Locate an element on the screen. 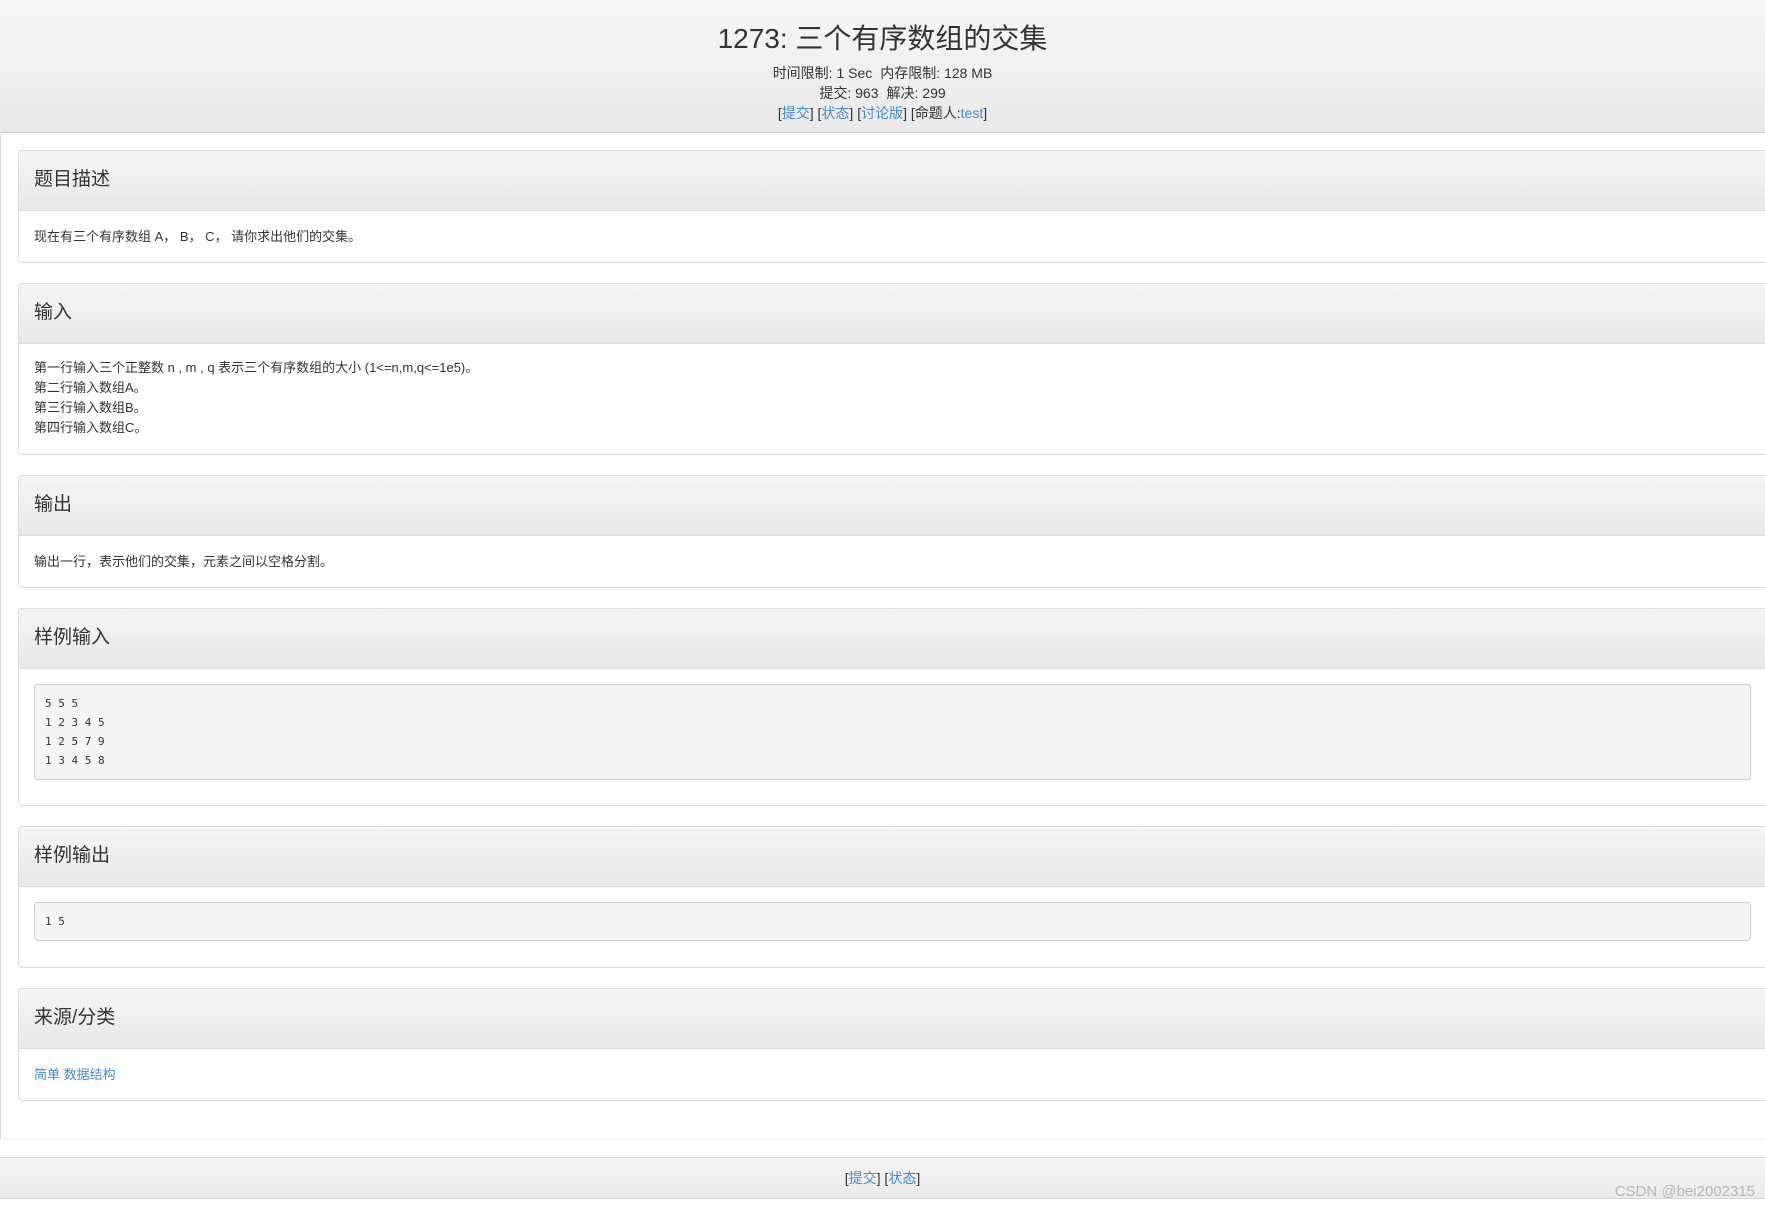 The width and height of the screenshot is (1765, 1209). output-text: 输出一行，表示他们的交集，元素之间以空格分割。 is located at coordinates (184, 561).